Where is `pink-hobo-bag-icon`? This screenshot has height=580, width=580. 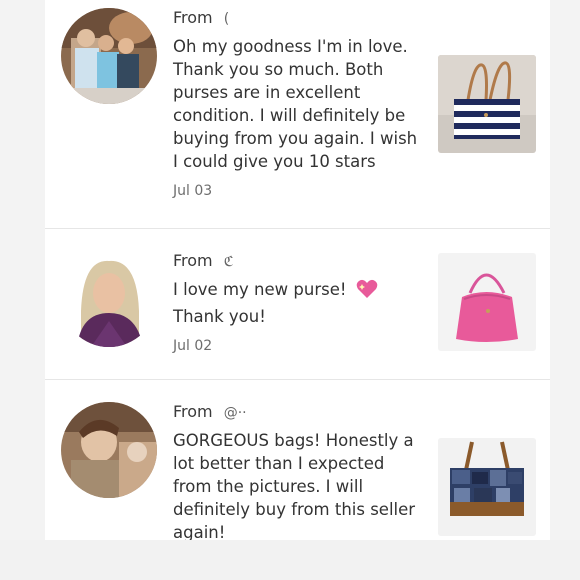 pink-hobo-bag-icon is located at coordinates (487, 302).